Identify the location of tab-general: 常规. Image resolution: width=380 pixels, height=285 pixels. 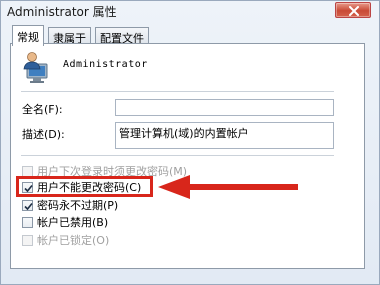
(28, 35).